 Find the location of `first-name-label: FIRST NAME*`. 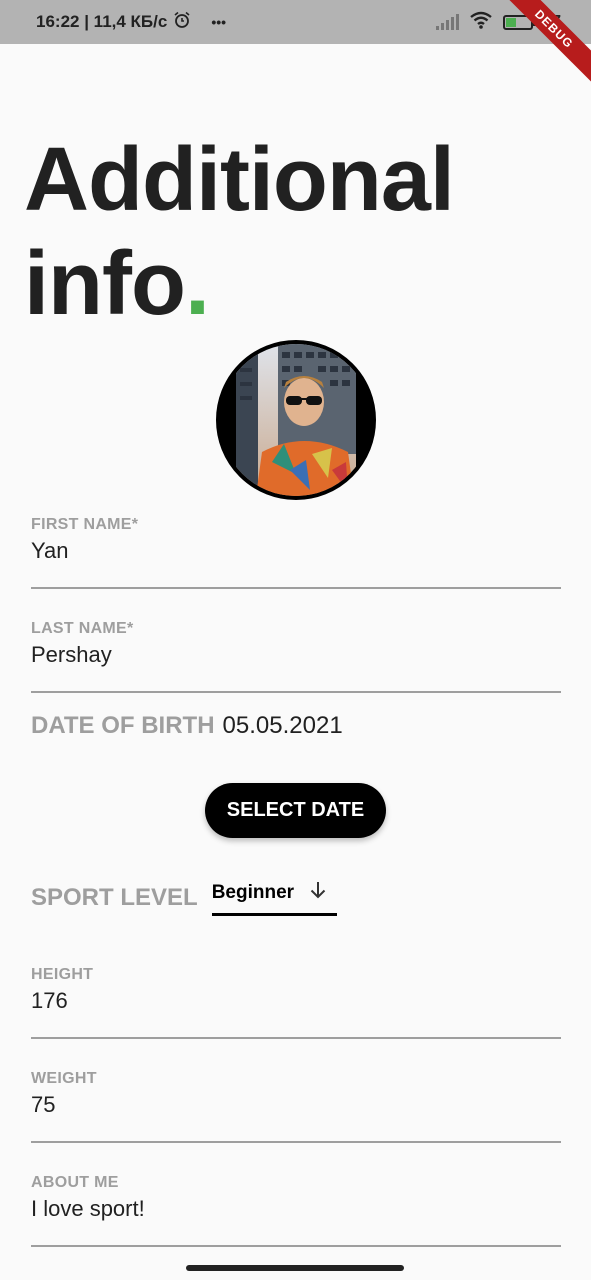

first-name-label: FIRST NAME* is located at coordinates (85, 524).